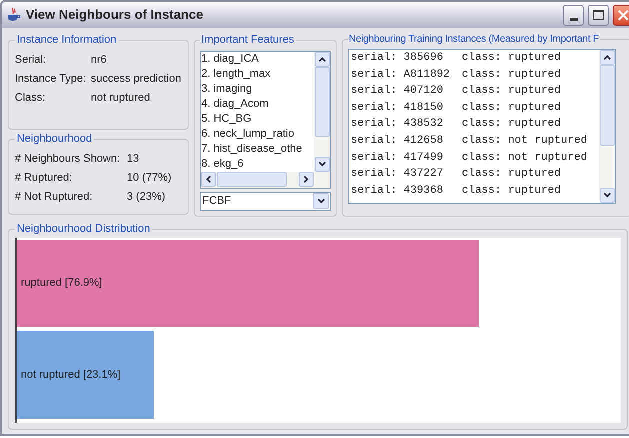 The image size is (629, 438). What do you see at coordinates (248, 40) in the screenshot?
I see `group-title: Important Features` at bounding box center [248, 40].